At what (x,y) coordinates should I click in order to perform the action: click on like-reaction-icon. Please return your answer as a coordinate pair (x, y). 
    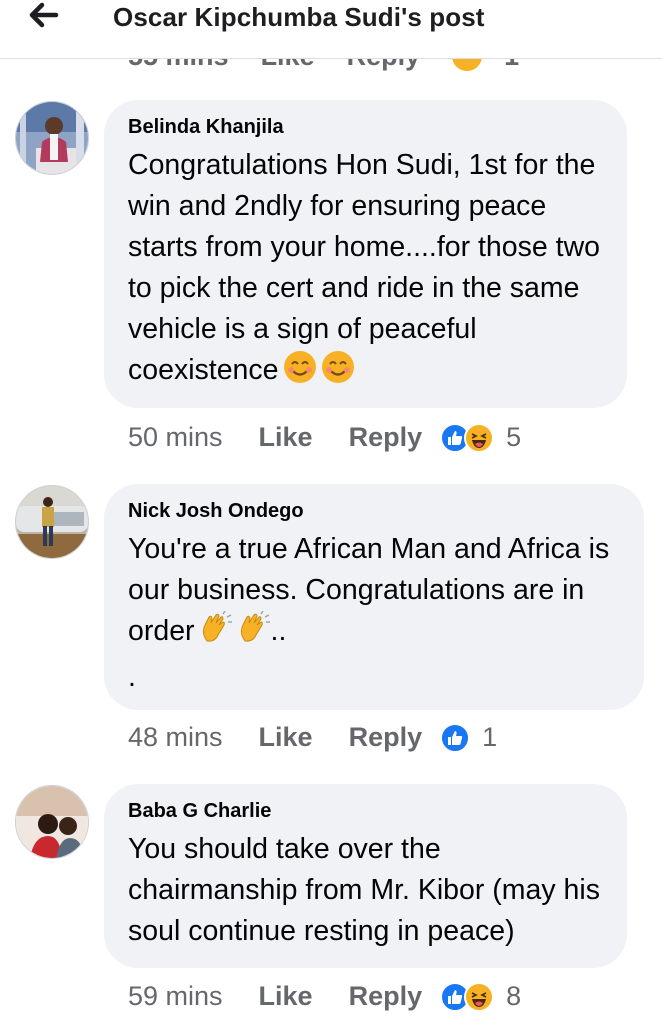
    Looking at the image, I should click on (455, 737).